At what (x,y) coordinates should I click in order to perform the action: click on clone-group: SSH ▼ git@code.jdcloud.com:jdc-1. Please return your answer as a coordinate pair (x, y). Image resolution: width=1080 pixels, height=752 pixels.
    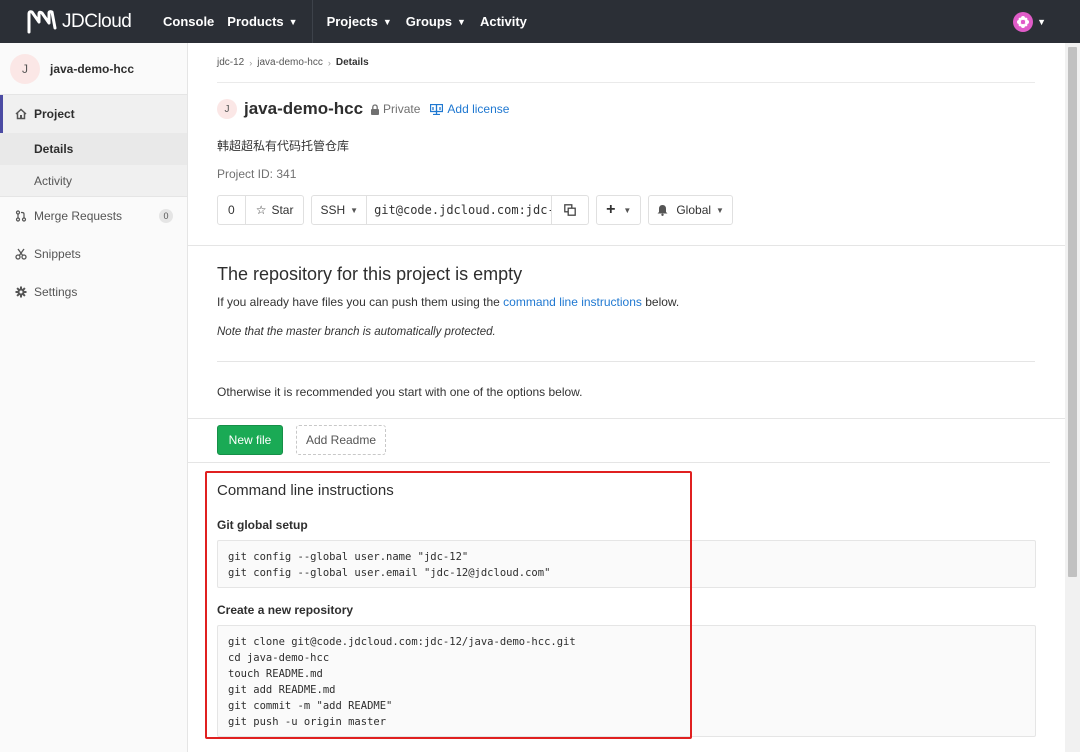
    Looking at the image, I should click on (450, 210).